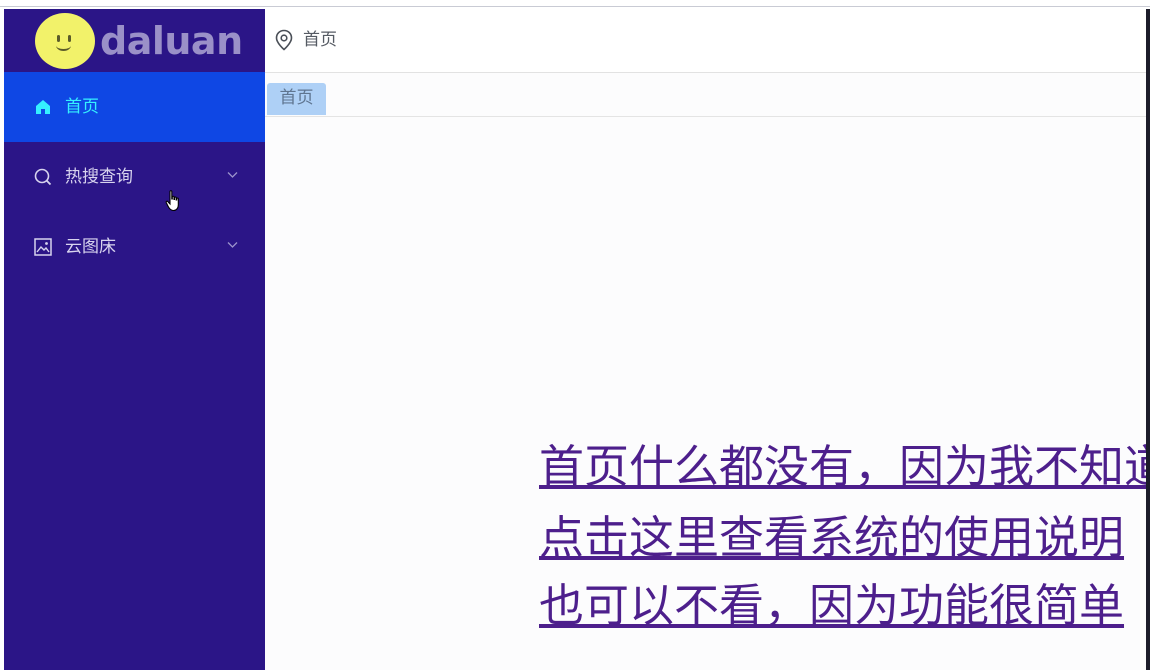 Image resolution: width=1150 pixels, height=670 pixels. Describe the element at coordinates (43, 107) in the screenshot. I see `home-icon` at that location.